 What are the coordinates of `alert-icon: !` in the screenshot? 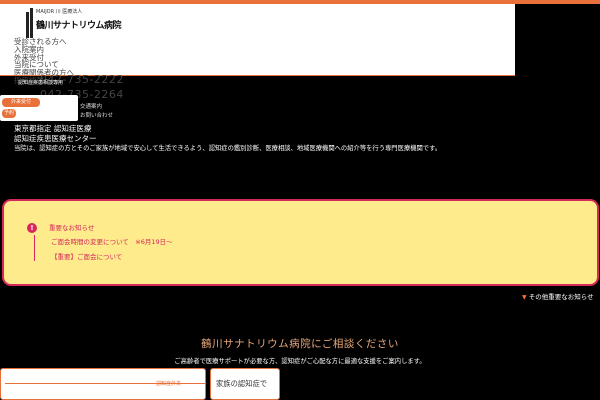 It's located at (32, 228).